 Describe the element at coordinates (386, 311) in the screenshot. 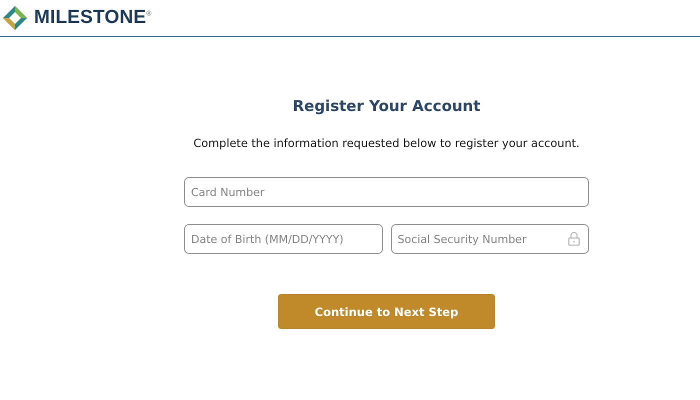

I see `continue-button: Continue to Next Step` at that location.